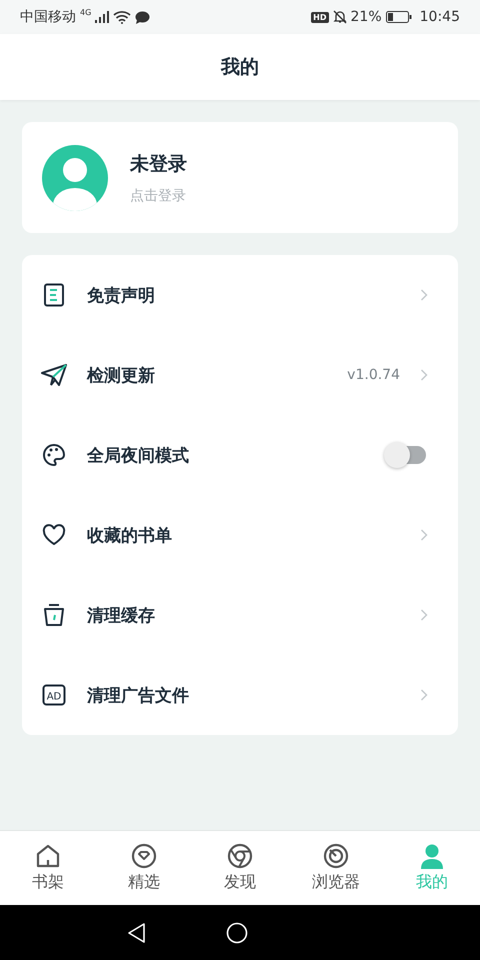 This screenshot has height=960, width=480. I want to click on menu-label: 收藏的书单, so click(130, 535).